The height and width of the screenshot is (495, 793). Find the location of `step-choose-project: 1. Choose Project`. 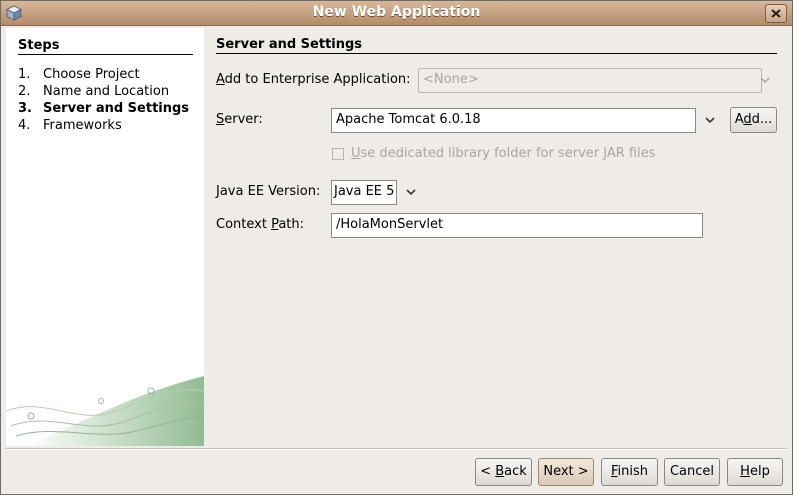

step-choose-project: 1. Choose Project is located at coordinates (79, 74).